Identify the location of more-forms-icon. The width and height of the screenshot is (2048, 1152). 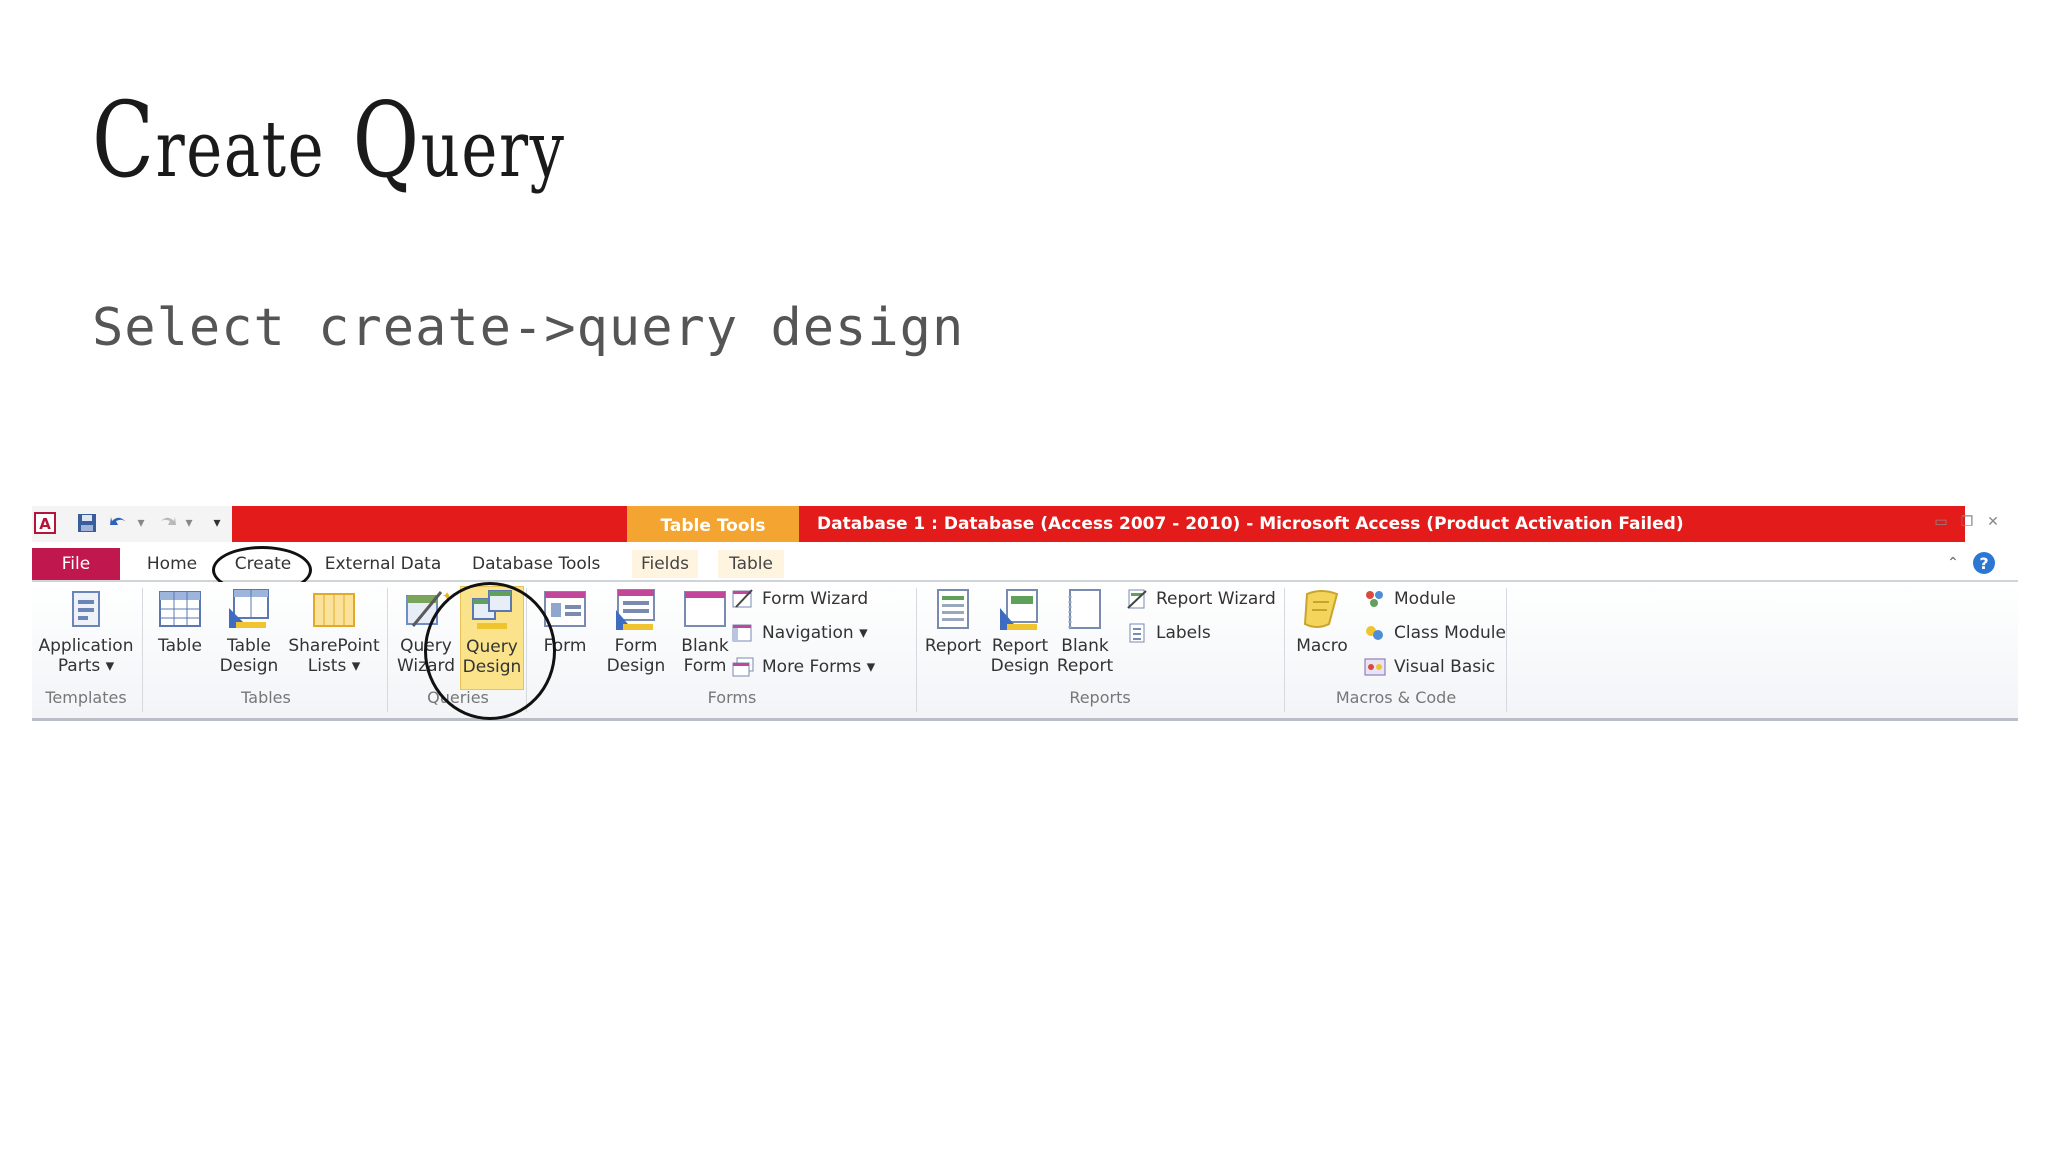
(743, 667).